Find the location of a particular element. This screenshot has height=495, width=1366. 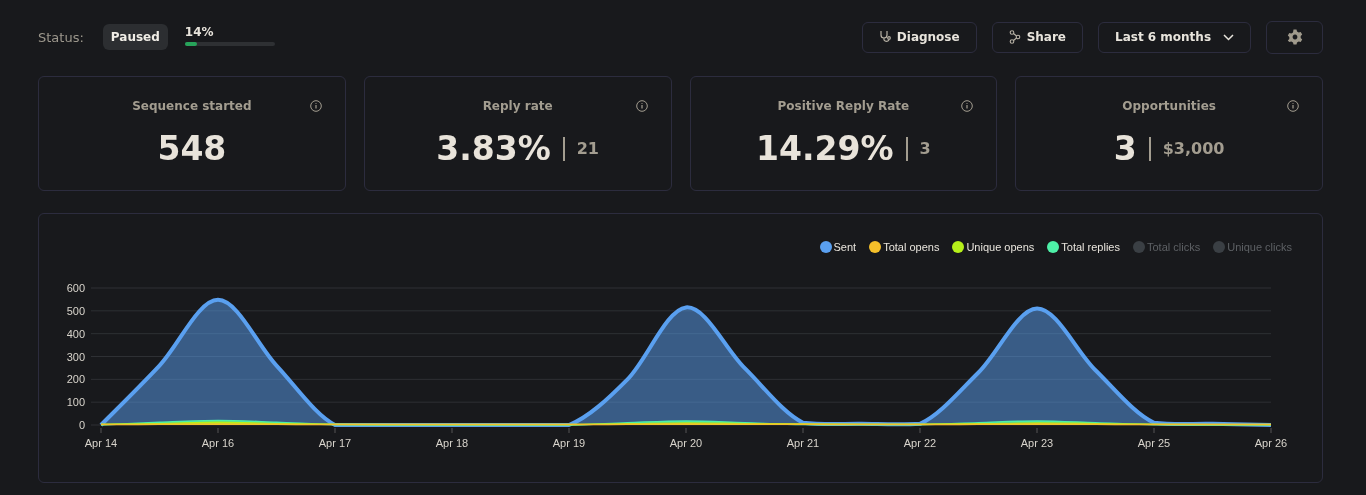

legend-item: Total opens is located at coordinates (904, 247).